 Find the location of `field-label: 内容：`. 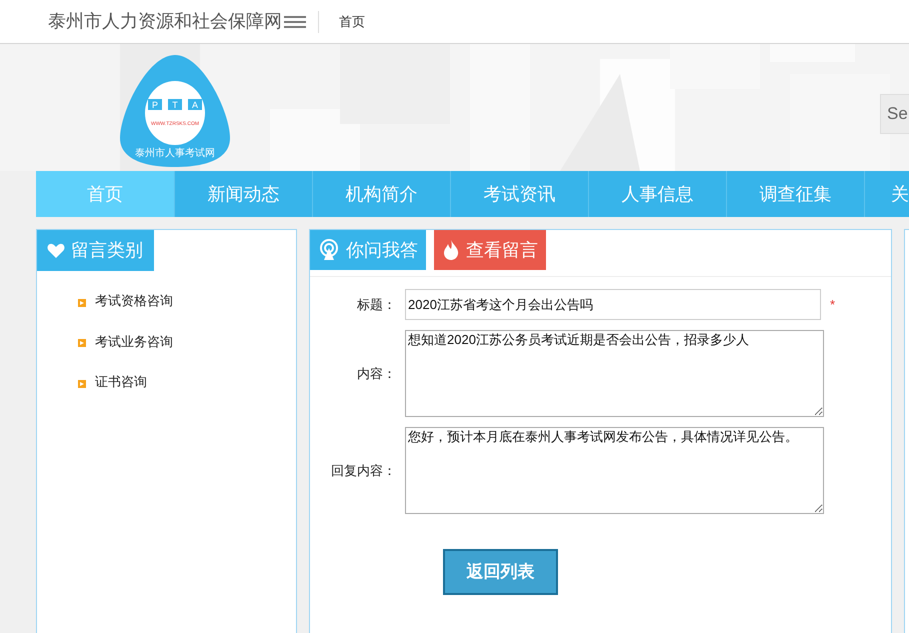

field-label: 内容： is located at coordinates (376, 373).